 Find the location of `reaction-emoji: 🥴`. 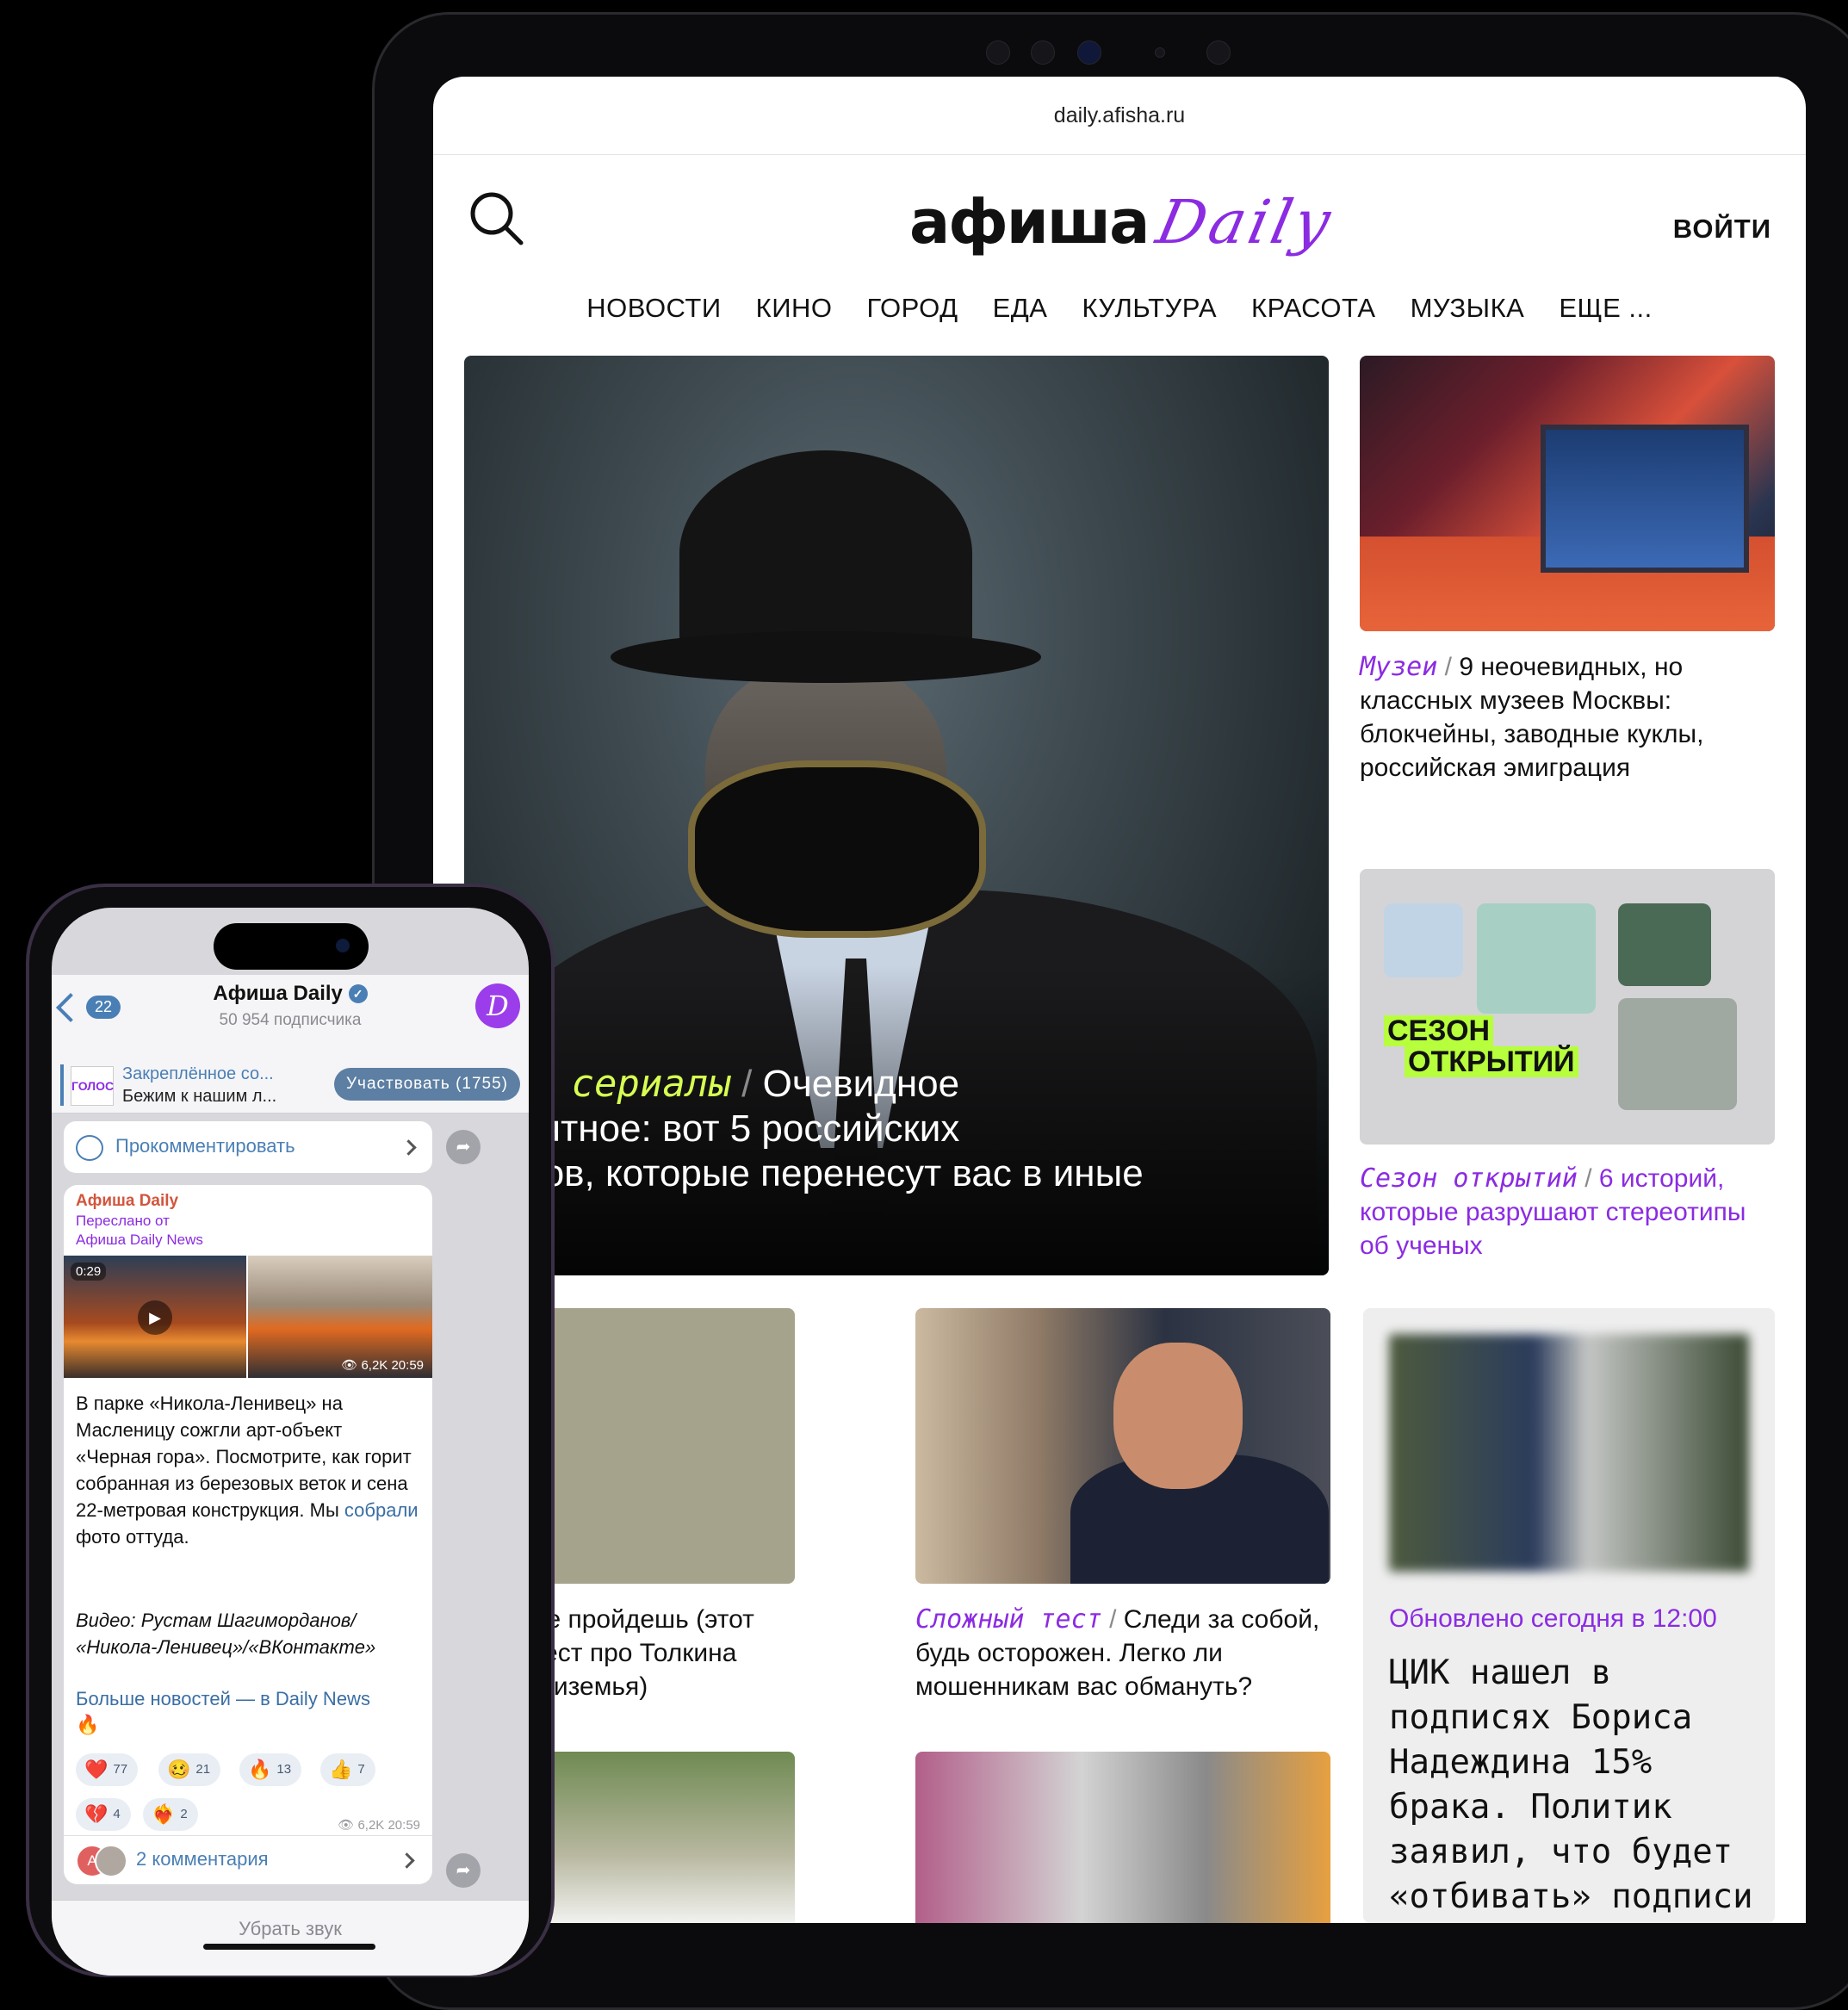

reaction-emoji: 🥴 is located at coordinates (179, 1769).